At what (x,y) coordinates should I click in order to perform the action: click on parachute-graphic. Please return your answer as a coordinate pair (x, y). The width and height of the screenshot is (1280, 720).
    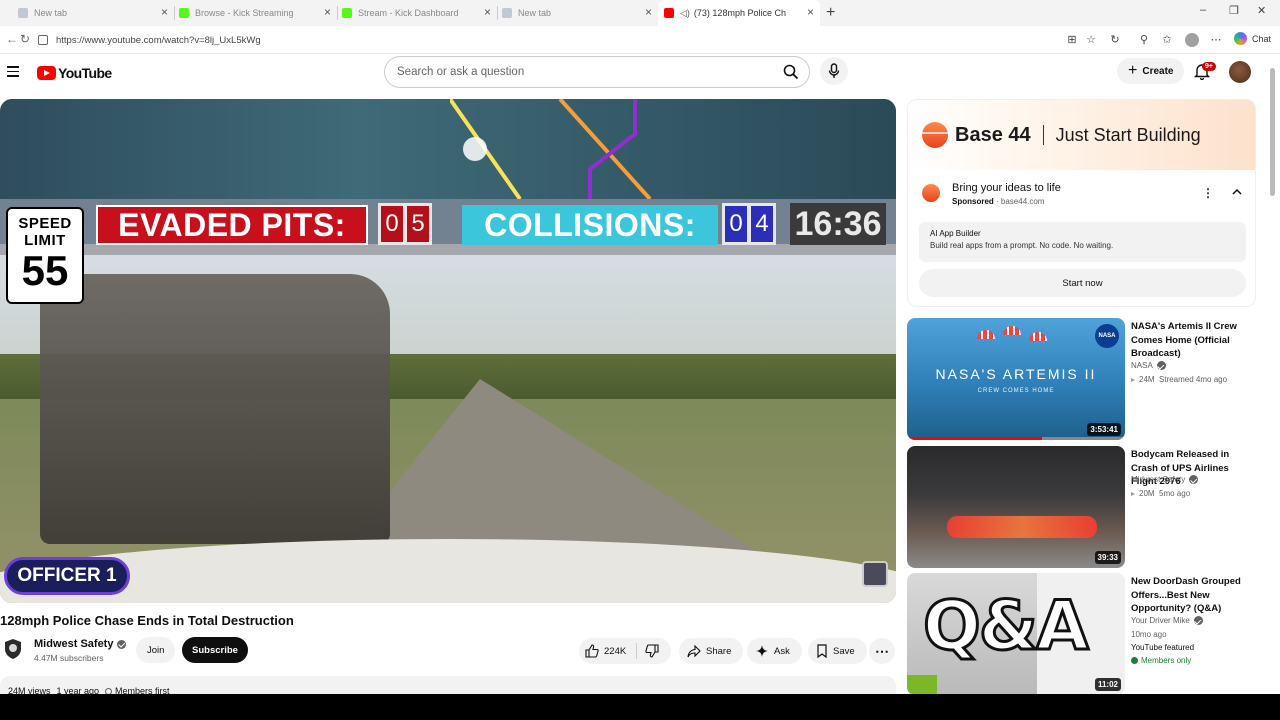
    Looking at the image, I should click on (1012, 330).